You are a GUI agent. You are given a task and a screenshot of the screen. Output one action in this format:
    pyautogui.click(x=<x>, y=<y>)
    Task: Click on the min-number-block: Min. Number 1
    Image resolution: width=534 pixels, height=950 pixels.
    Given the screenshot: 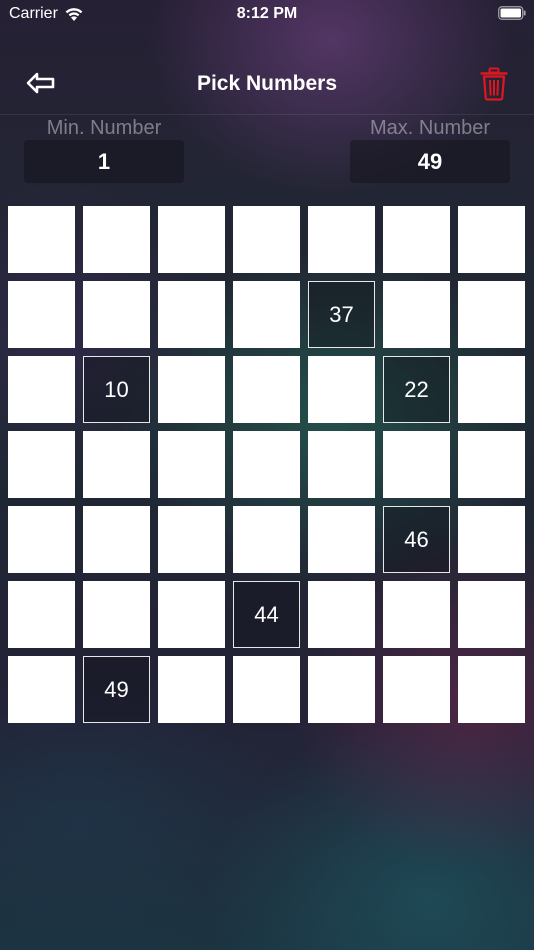 What is the action you would take?
    pyautogui.click(x=104, y=149)
    